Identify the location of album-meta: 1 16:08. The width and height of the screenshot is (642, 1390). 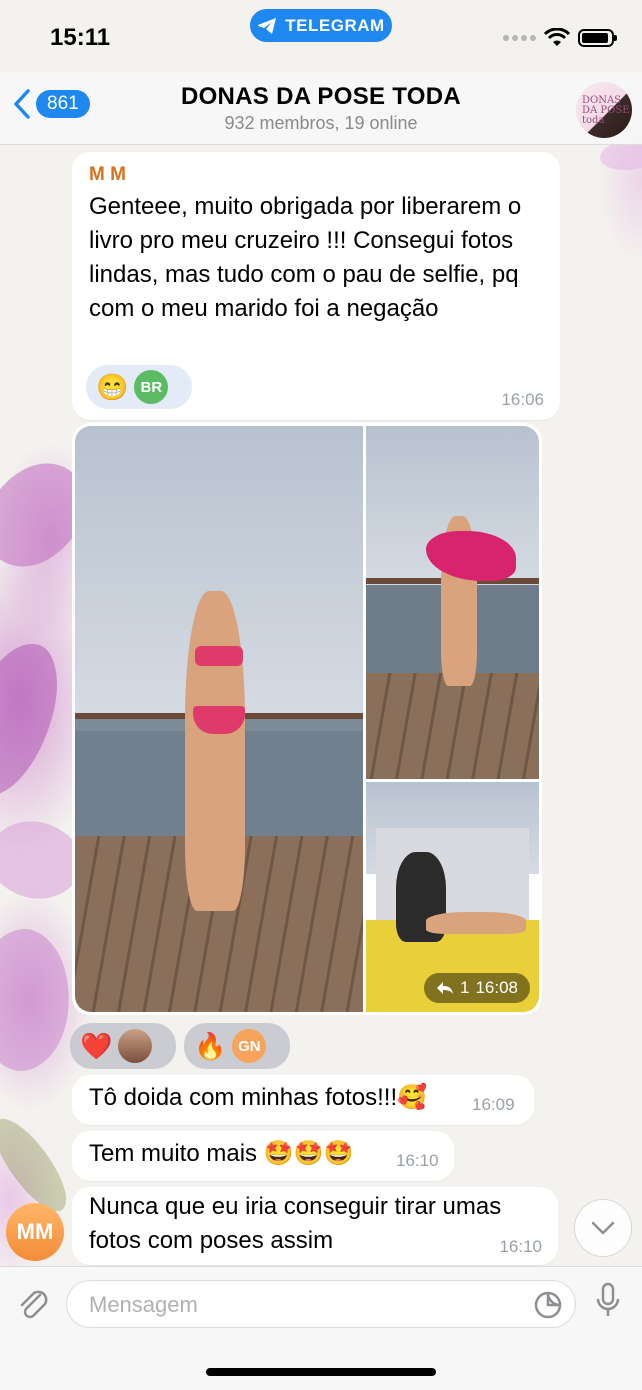
(476, 988).